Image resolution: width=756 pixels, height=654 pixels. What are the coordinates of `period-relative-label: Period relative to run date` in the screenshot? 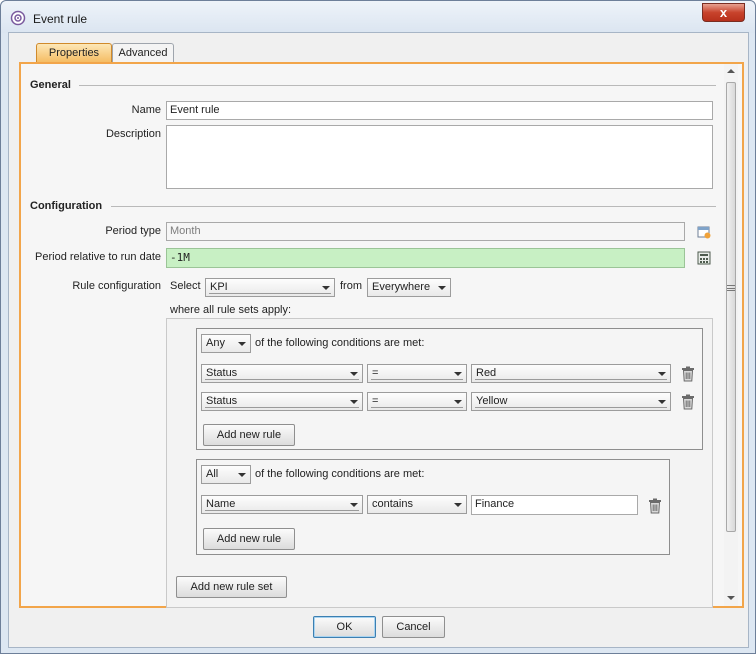 It's located at (98, 257).